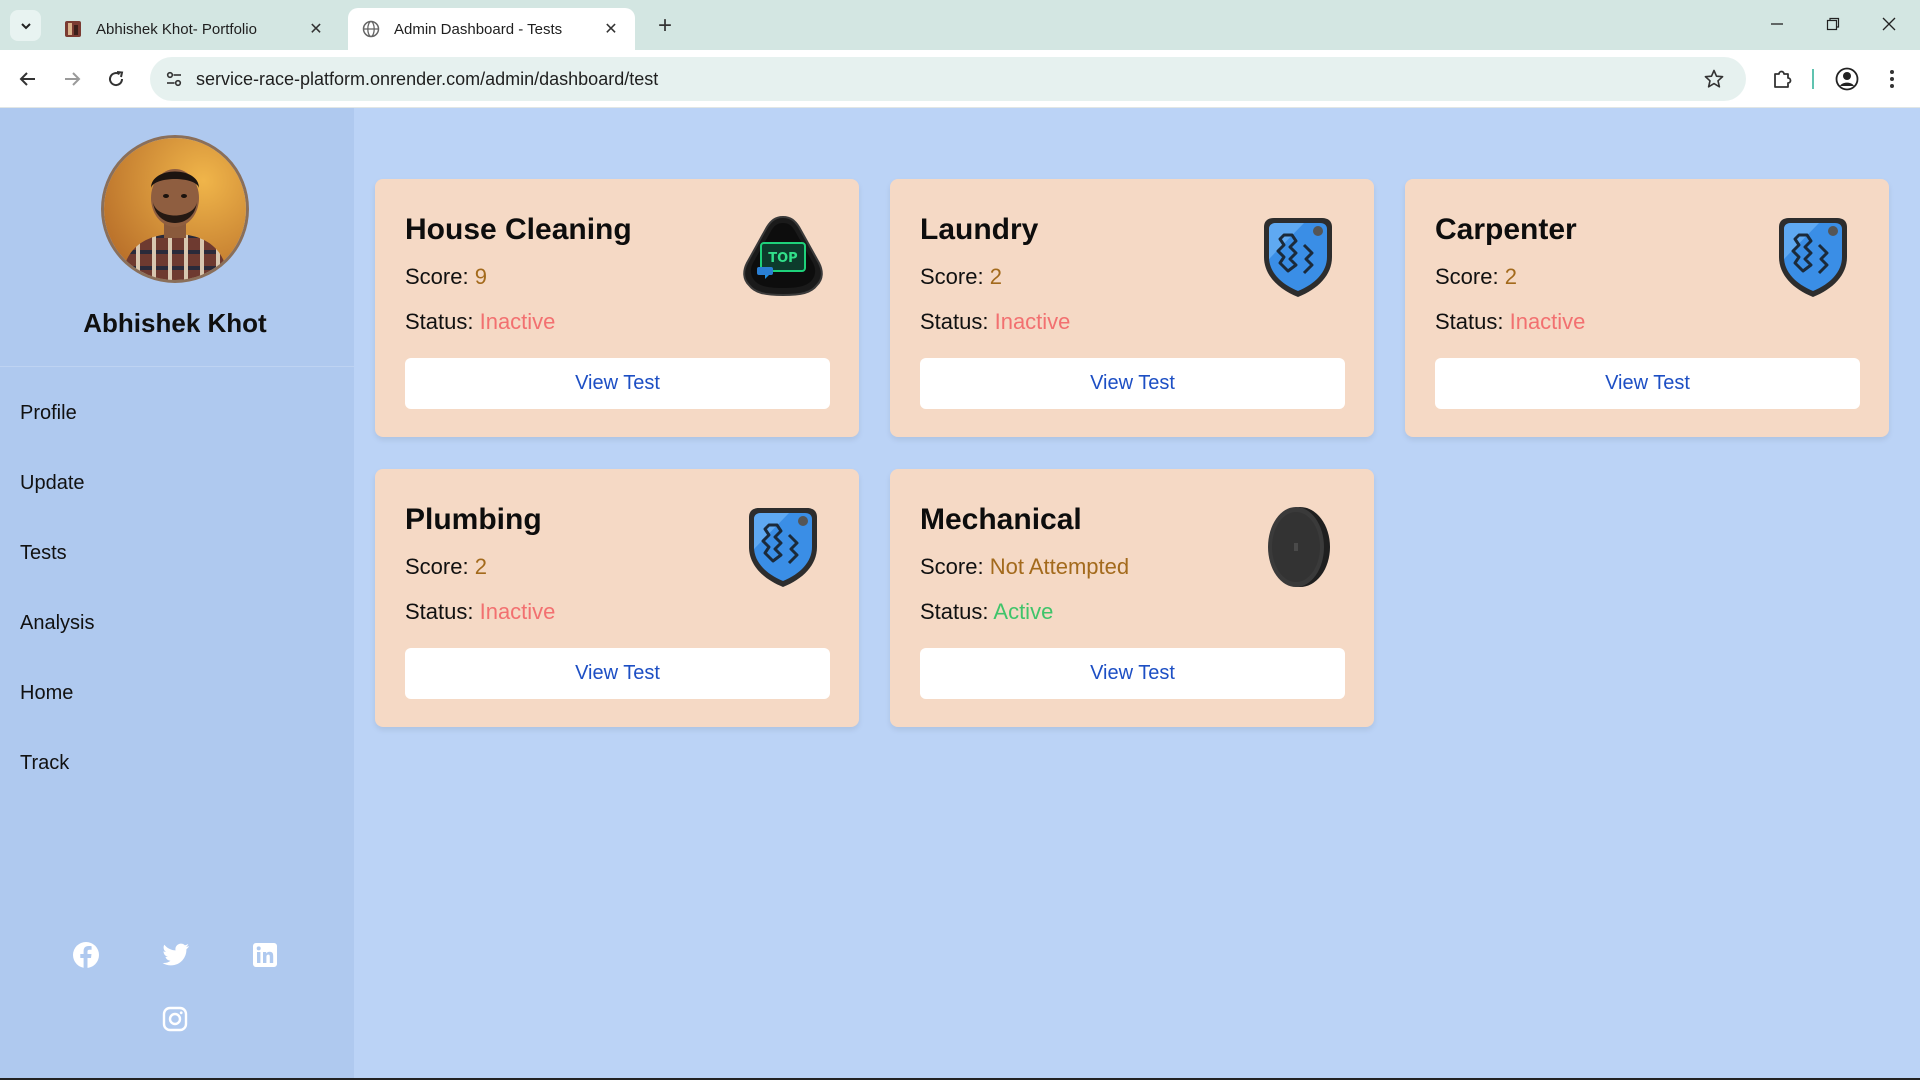 This screenshot has height=1080, width=1920. I want to click on reload-button, so click(116, 79).